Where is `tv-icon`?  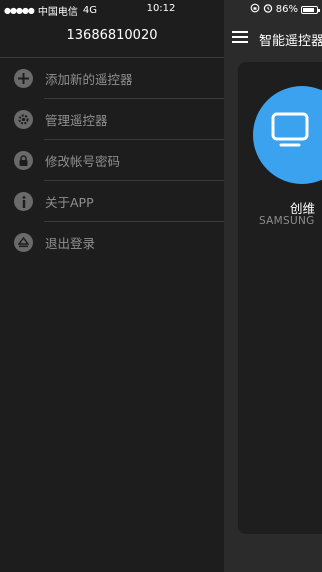
tv-icon is located at coordinates (290, 129).